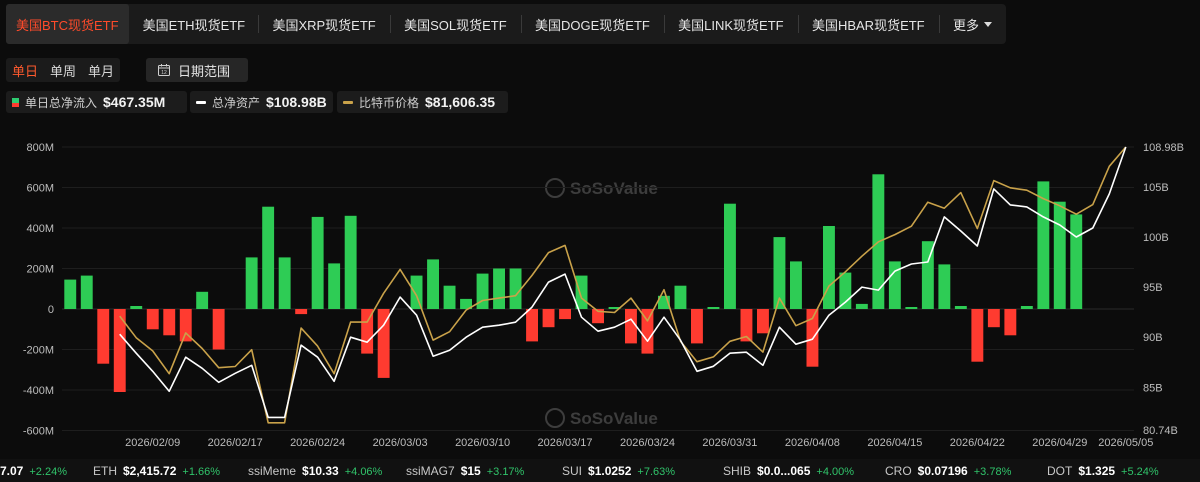 Image resolution: width=1200 pixels, height=482 pixels. What do you see at coordinates (236, 102) in the screenshot?
I see `legend-label: 总净资产` at bounding box center [236, 102].